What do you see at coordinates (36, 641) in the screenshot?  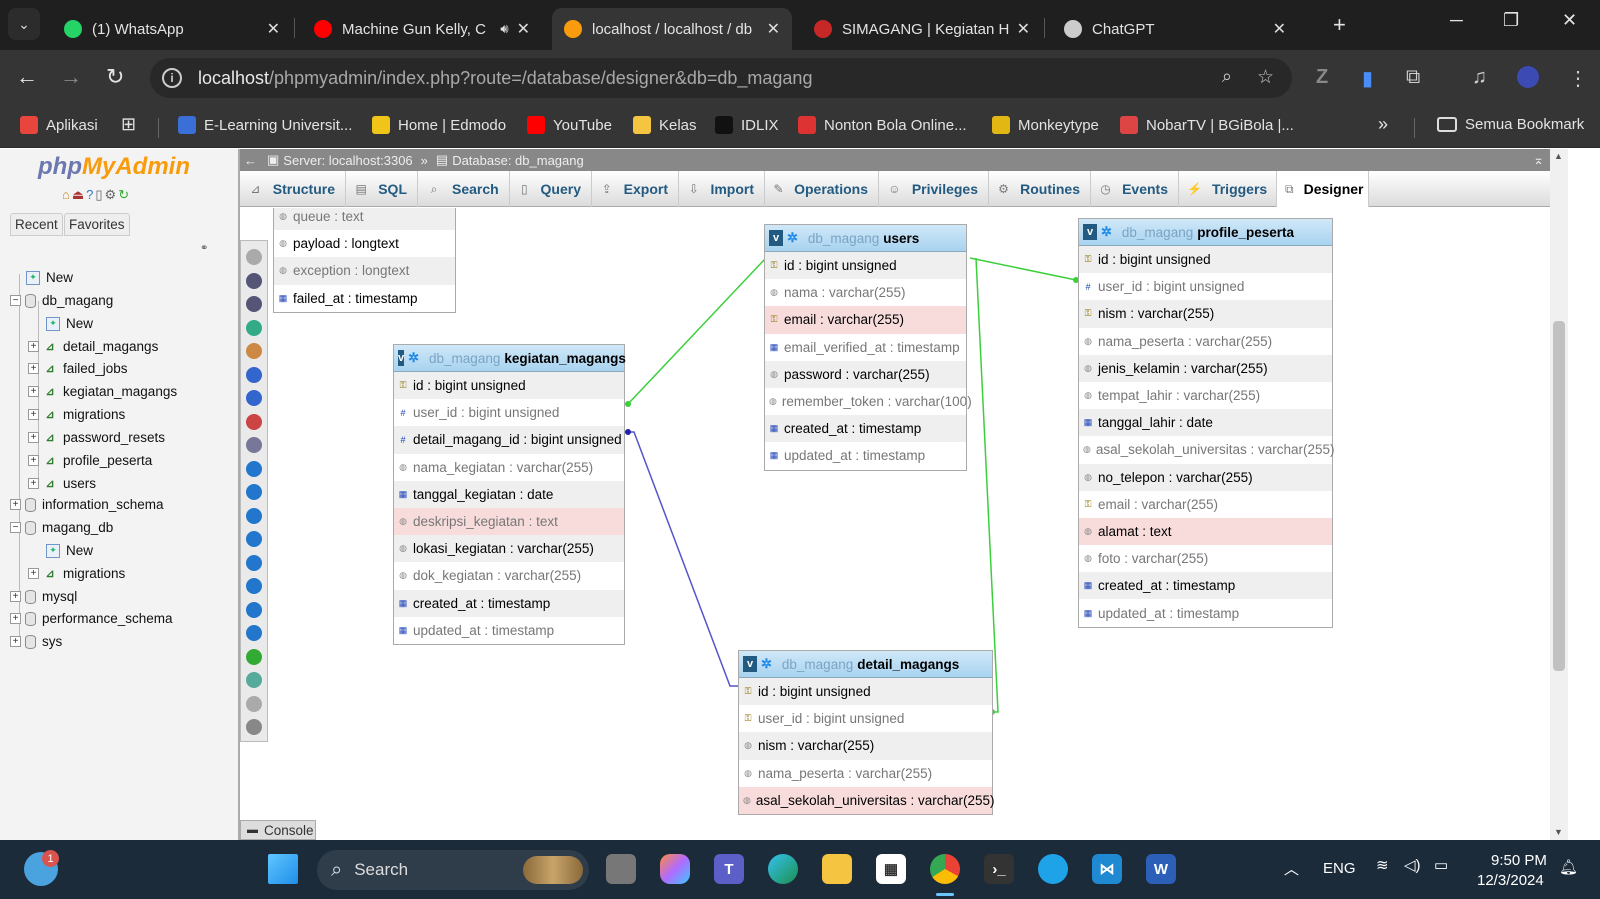 I see `tree-item: + sys` at bounding box center [36, 641].